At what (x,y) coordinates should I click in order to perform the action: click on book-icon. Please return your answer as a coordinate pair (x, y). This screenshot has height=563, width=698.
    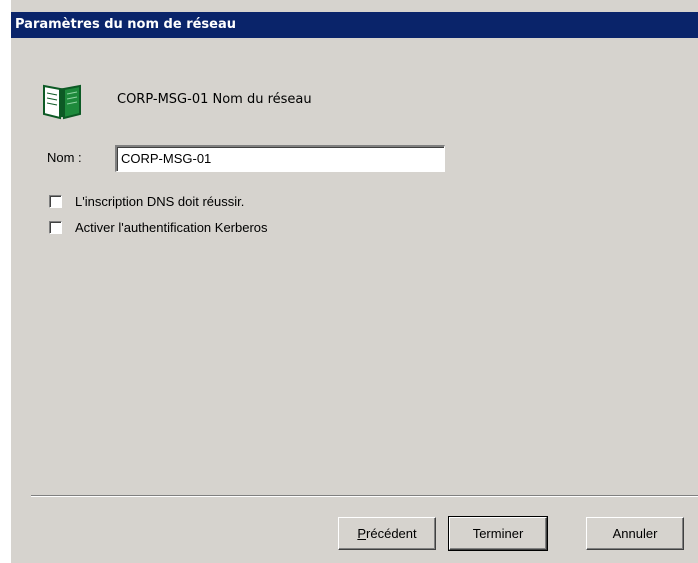
    Looking at the image, I should click on (62, 100).